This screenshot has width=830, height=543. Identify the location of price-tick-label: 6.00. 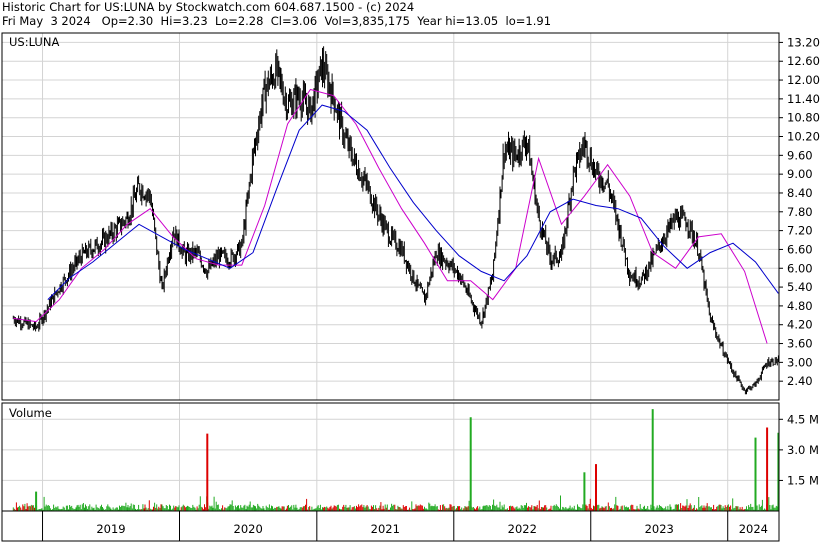
(800, 268).